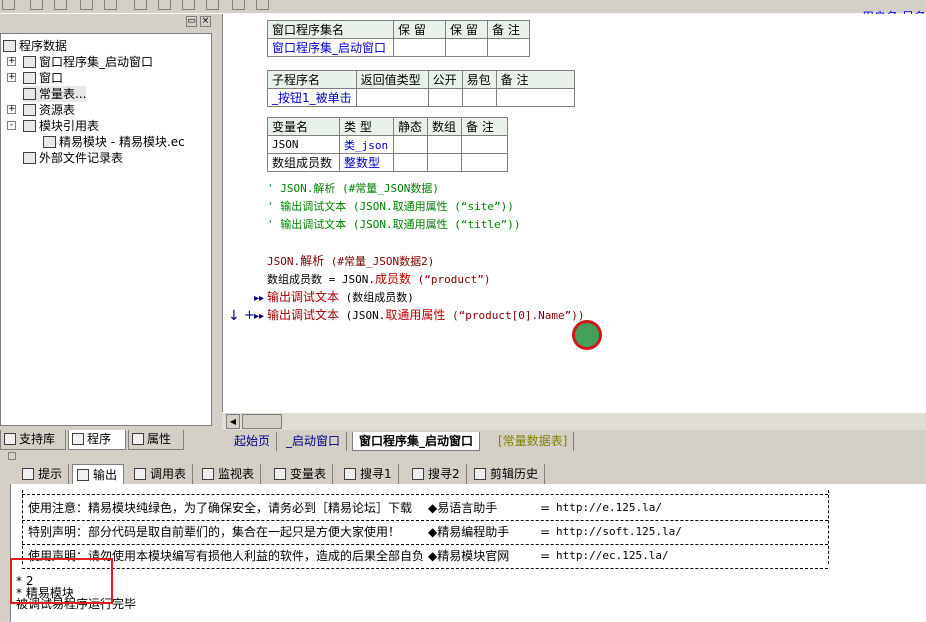 The width and height of the screenshot is (926, 622). What do you see at coordinates (53, 126) in the screenshot?
I see `tree-item-module-refs: - 模块引用表` at bounding box center [53, 126].